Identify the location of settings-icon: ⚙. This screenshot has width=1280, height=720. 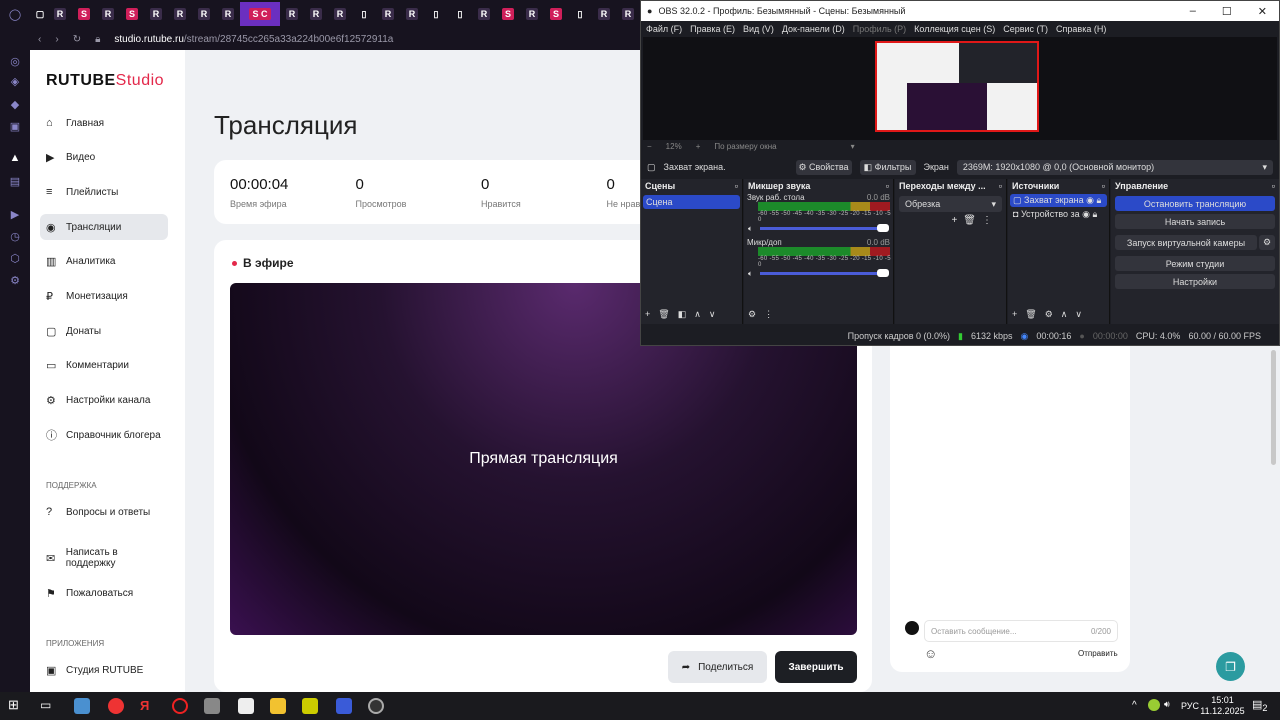
(15, 281).